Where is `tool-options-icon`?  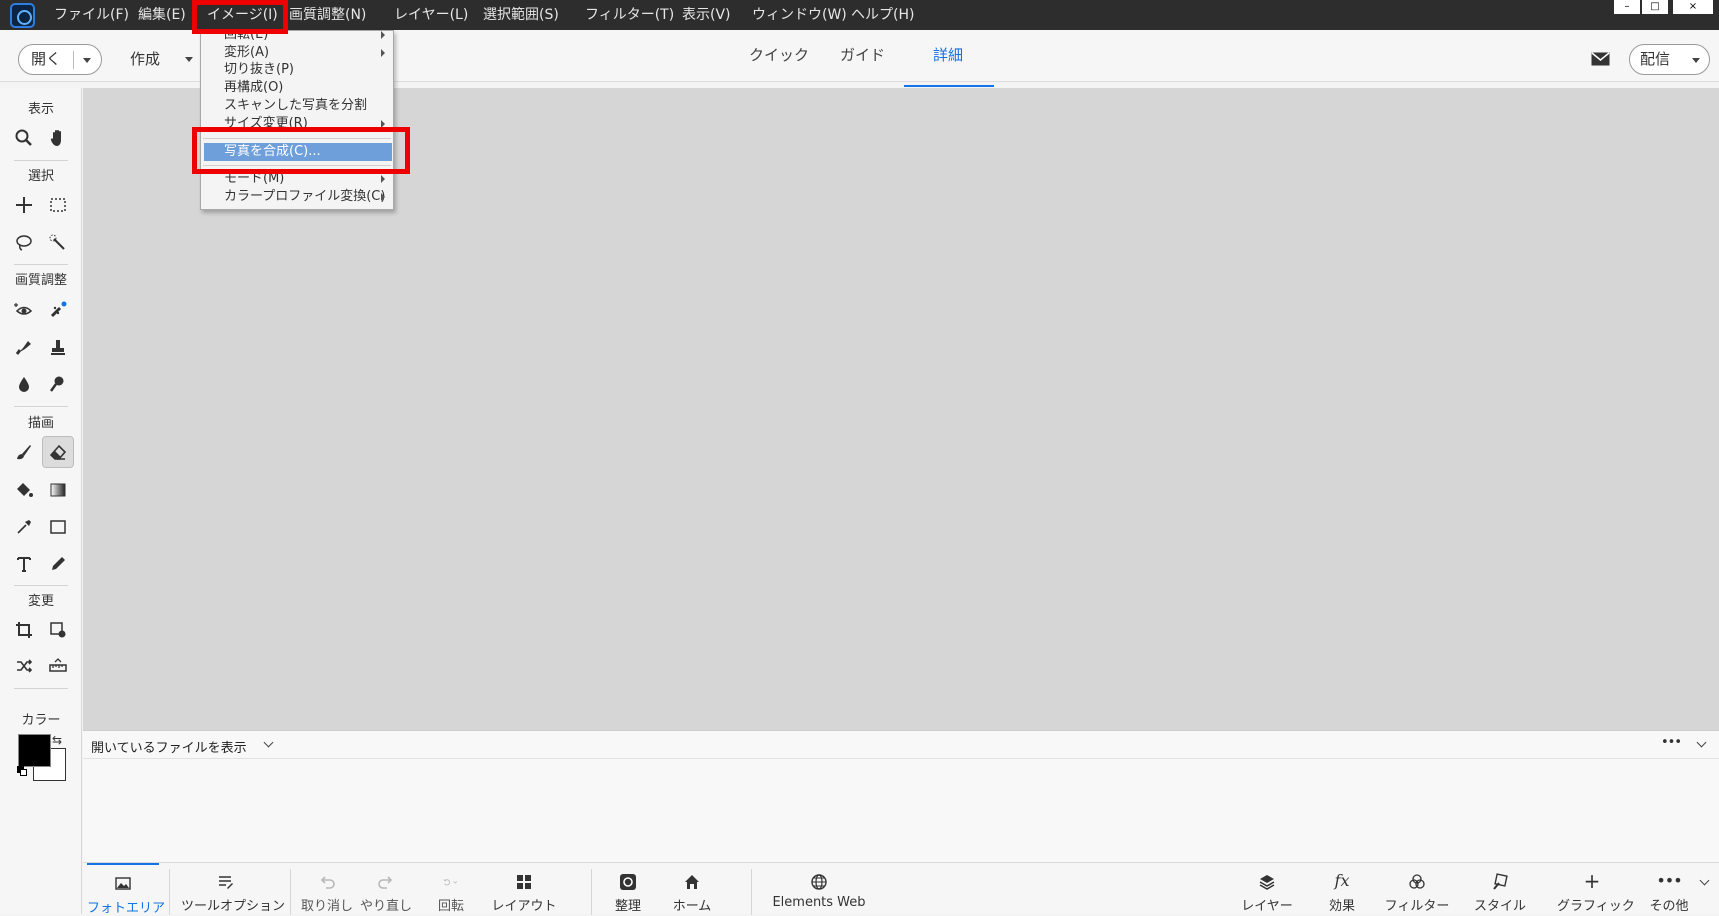
tool-options-icon is located at coordinates (225, 881).